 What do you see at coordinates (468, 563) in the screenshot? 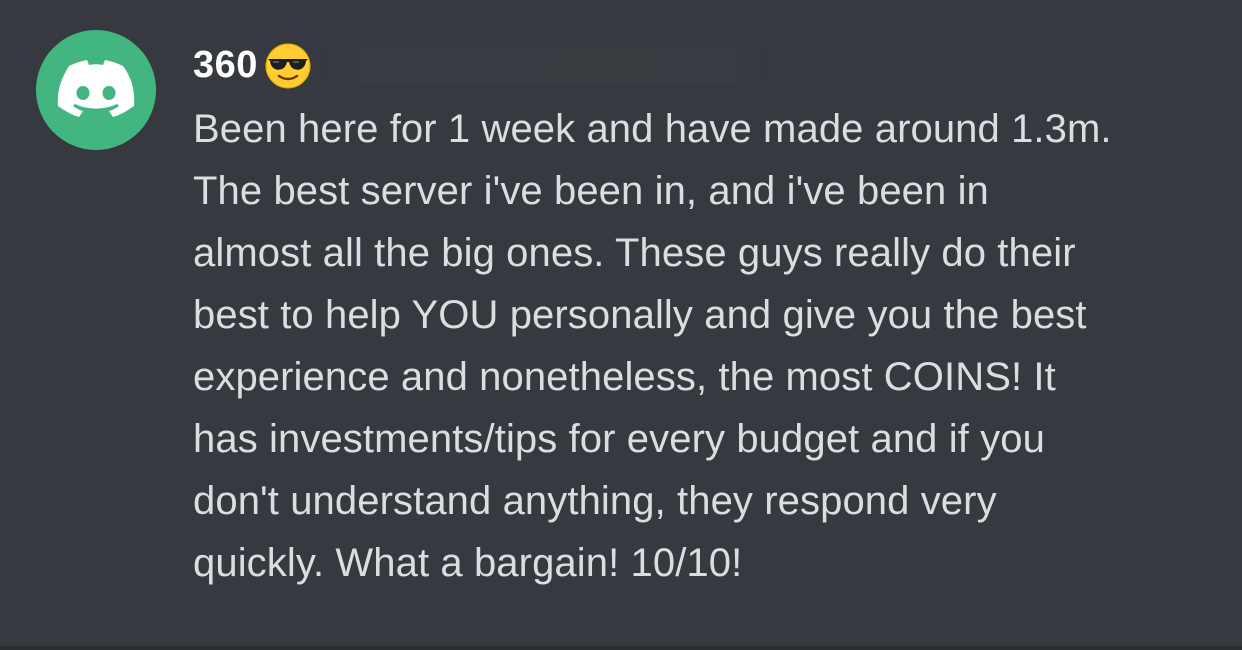
I see `message-line: quickly. What a bargain! 10/10!` at bounding box center [468, 563].